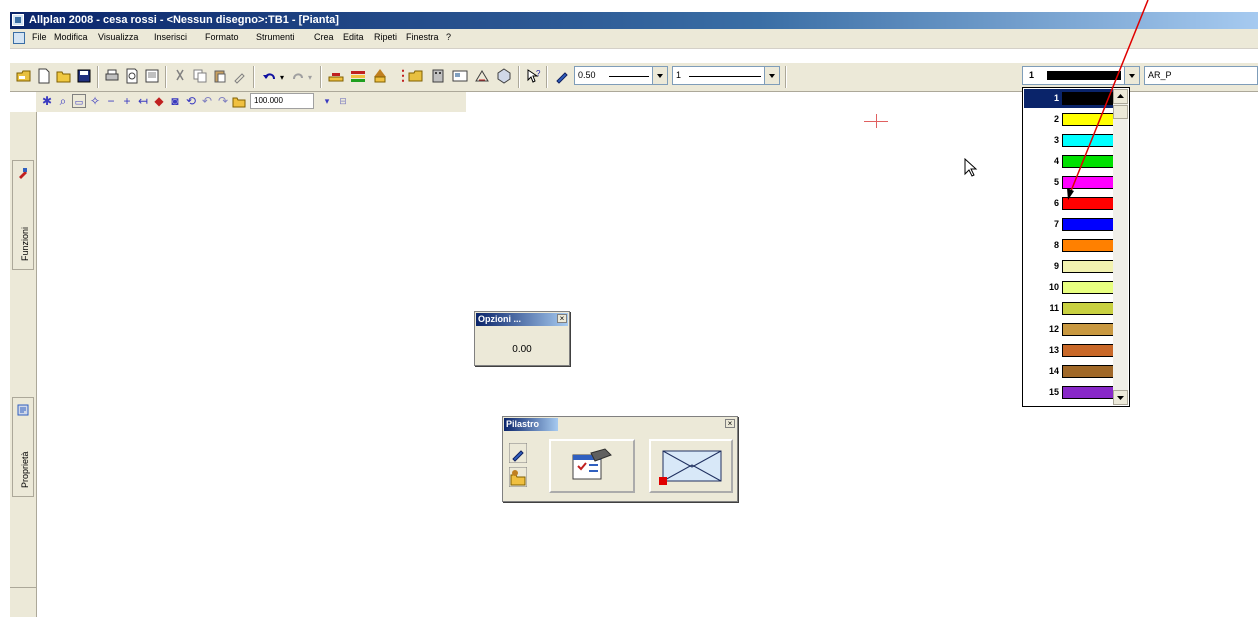 The width and height of the screenshot is (1258, 617). Describe the element at coordinates (1056, 266) in the screenshot. I see `color-option-number: 9` at that location.